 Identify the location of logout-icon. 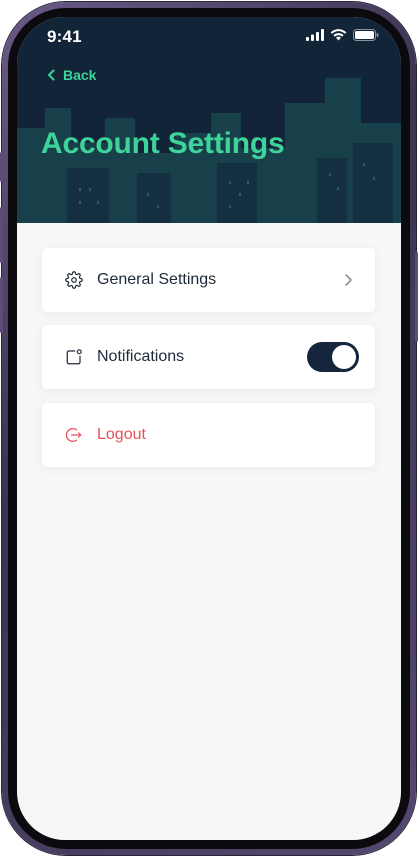
(73, 435).